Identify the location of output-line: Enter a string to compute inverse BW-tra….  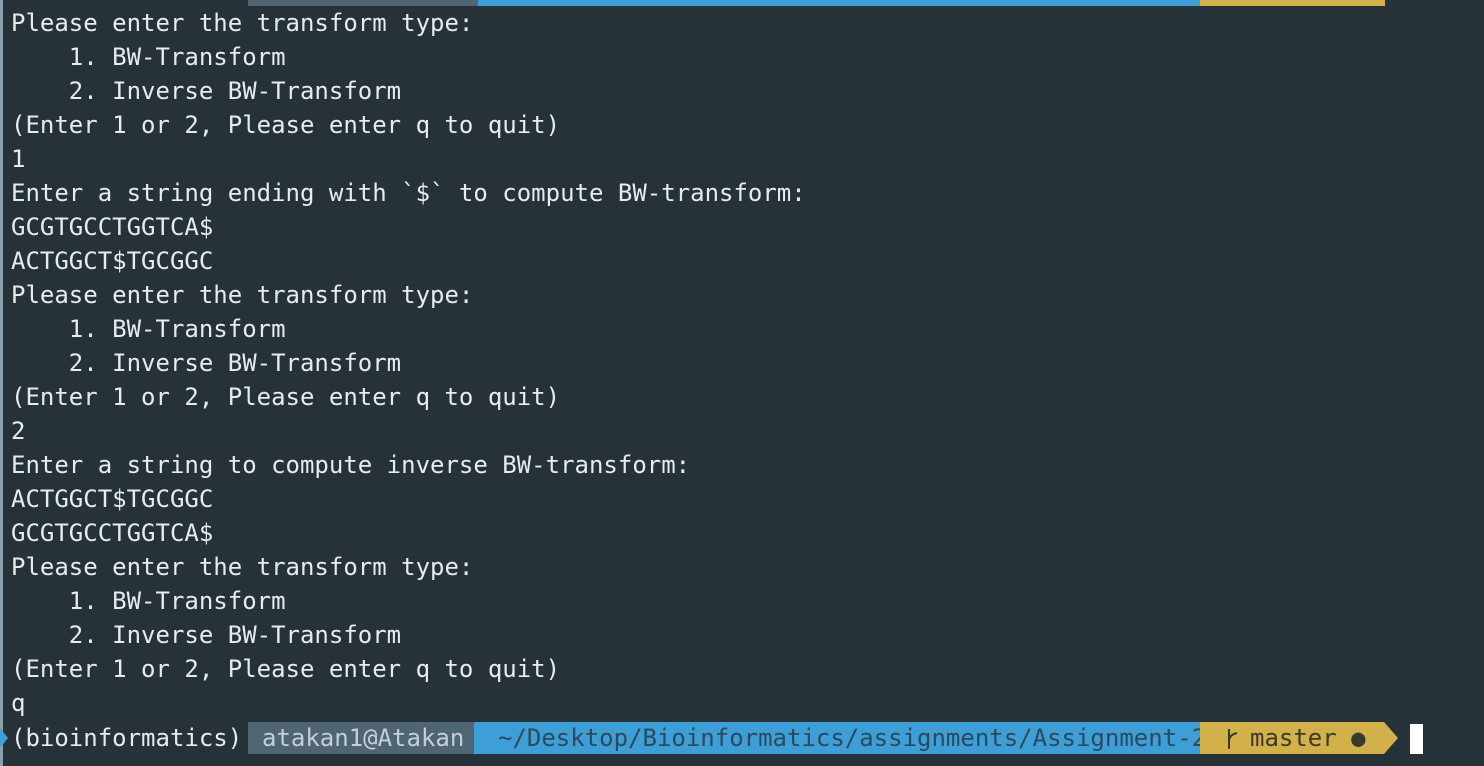
(351, 465).